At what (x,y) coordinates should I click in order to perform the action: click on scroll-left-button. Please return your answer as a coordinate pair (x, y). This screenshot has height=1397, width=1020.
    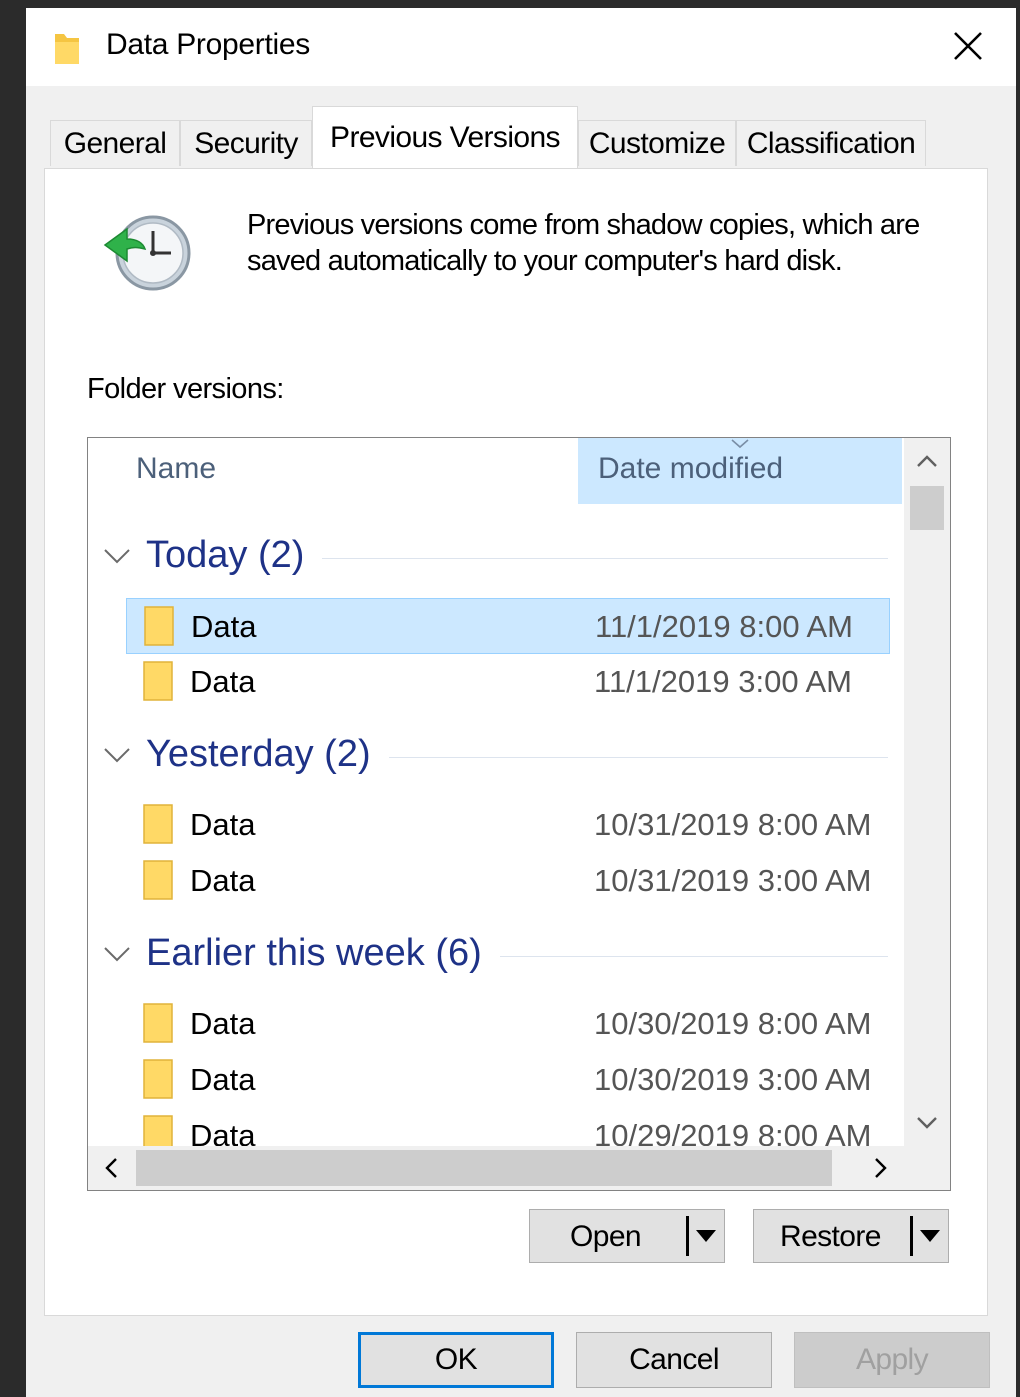
    Looking at the image, I should click on (111, 1168).